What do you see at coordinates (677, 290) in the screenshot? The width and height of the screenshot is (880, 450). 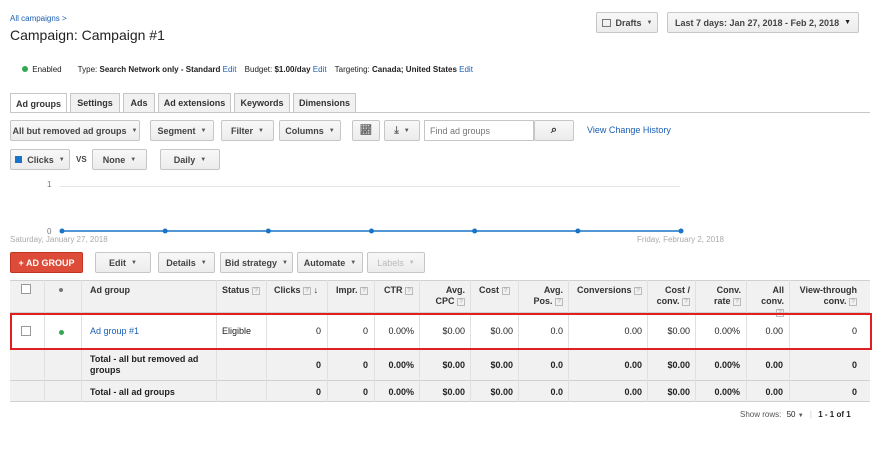 I see `header-cost-conv-line1: Cost /` at bounding box center [677, 290].